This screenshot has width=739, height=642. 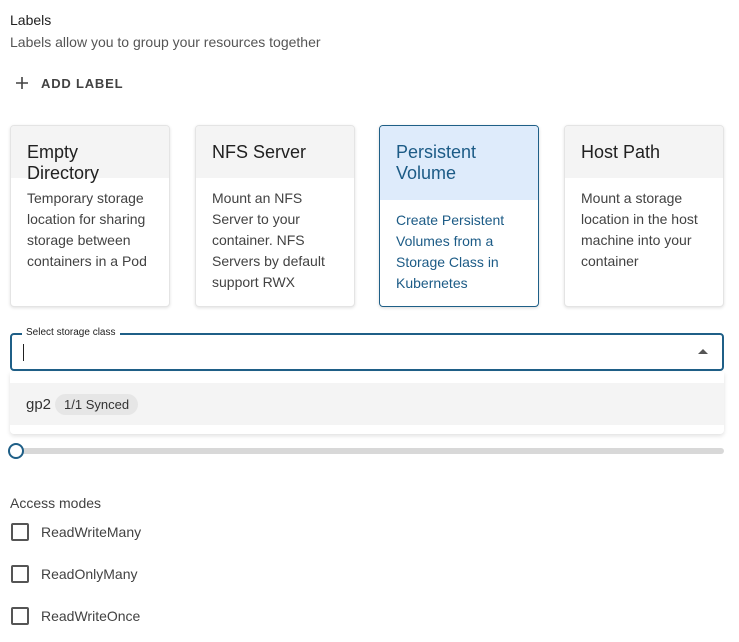 I want to click on card-title: Host Path, so click(x=644, y=152).